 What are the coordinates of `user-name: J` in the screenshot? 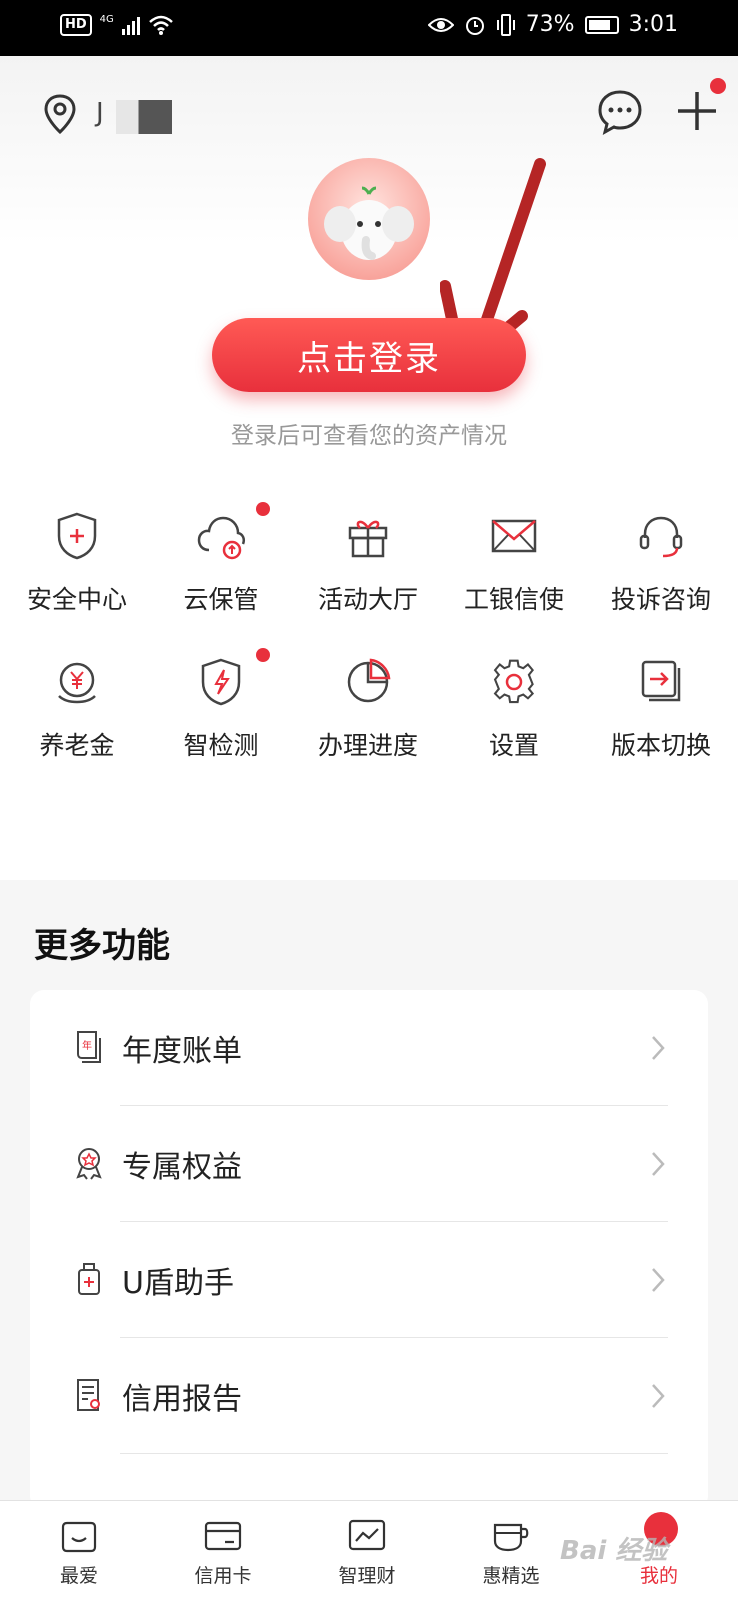 It's located at (100, 113).